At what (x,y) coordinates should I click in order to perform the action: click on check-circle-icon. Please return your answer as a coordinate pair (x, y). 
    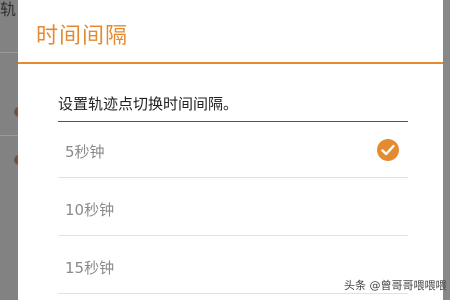
    Looking at the image, I should click on (388, 150).